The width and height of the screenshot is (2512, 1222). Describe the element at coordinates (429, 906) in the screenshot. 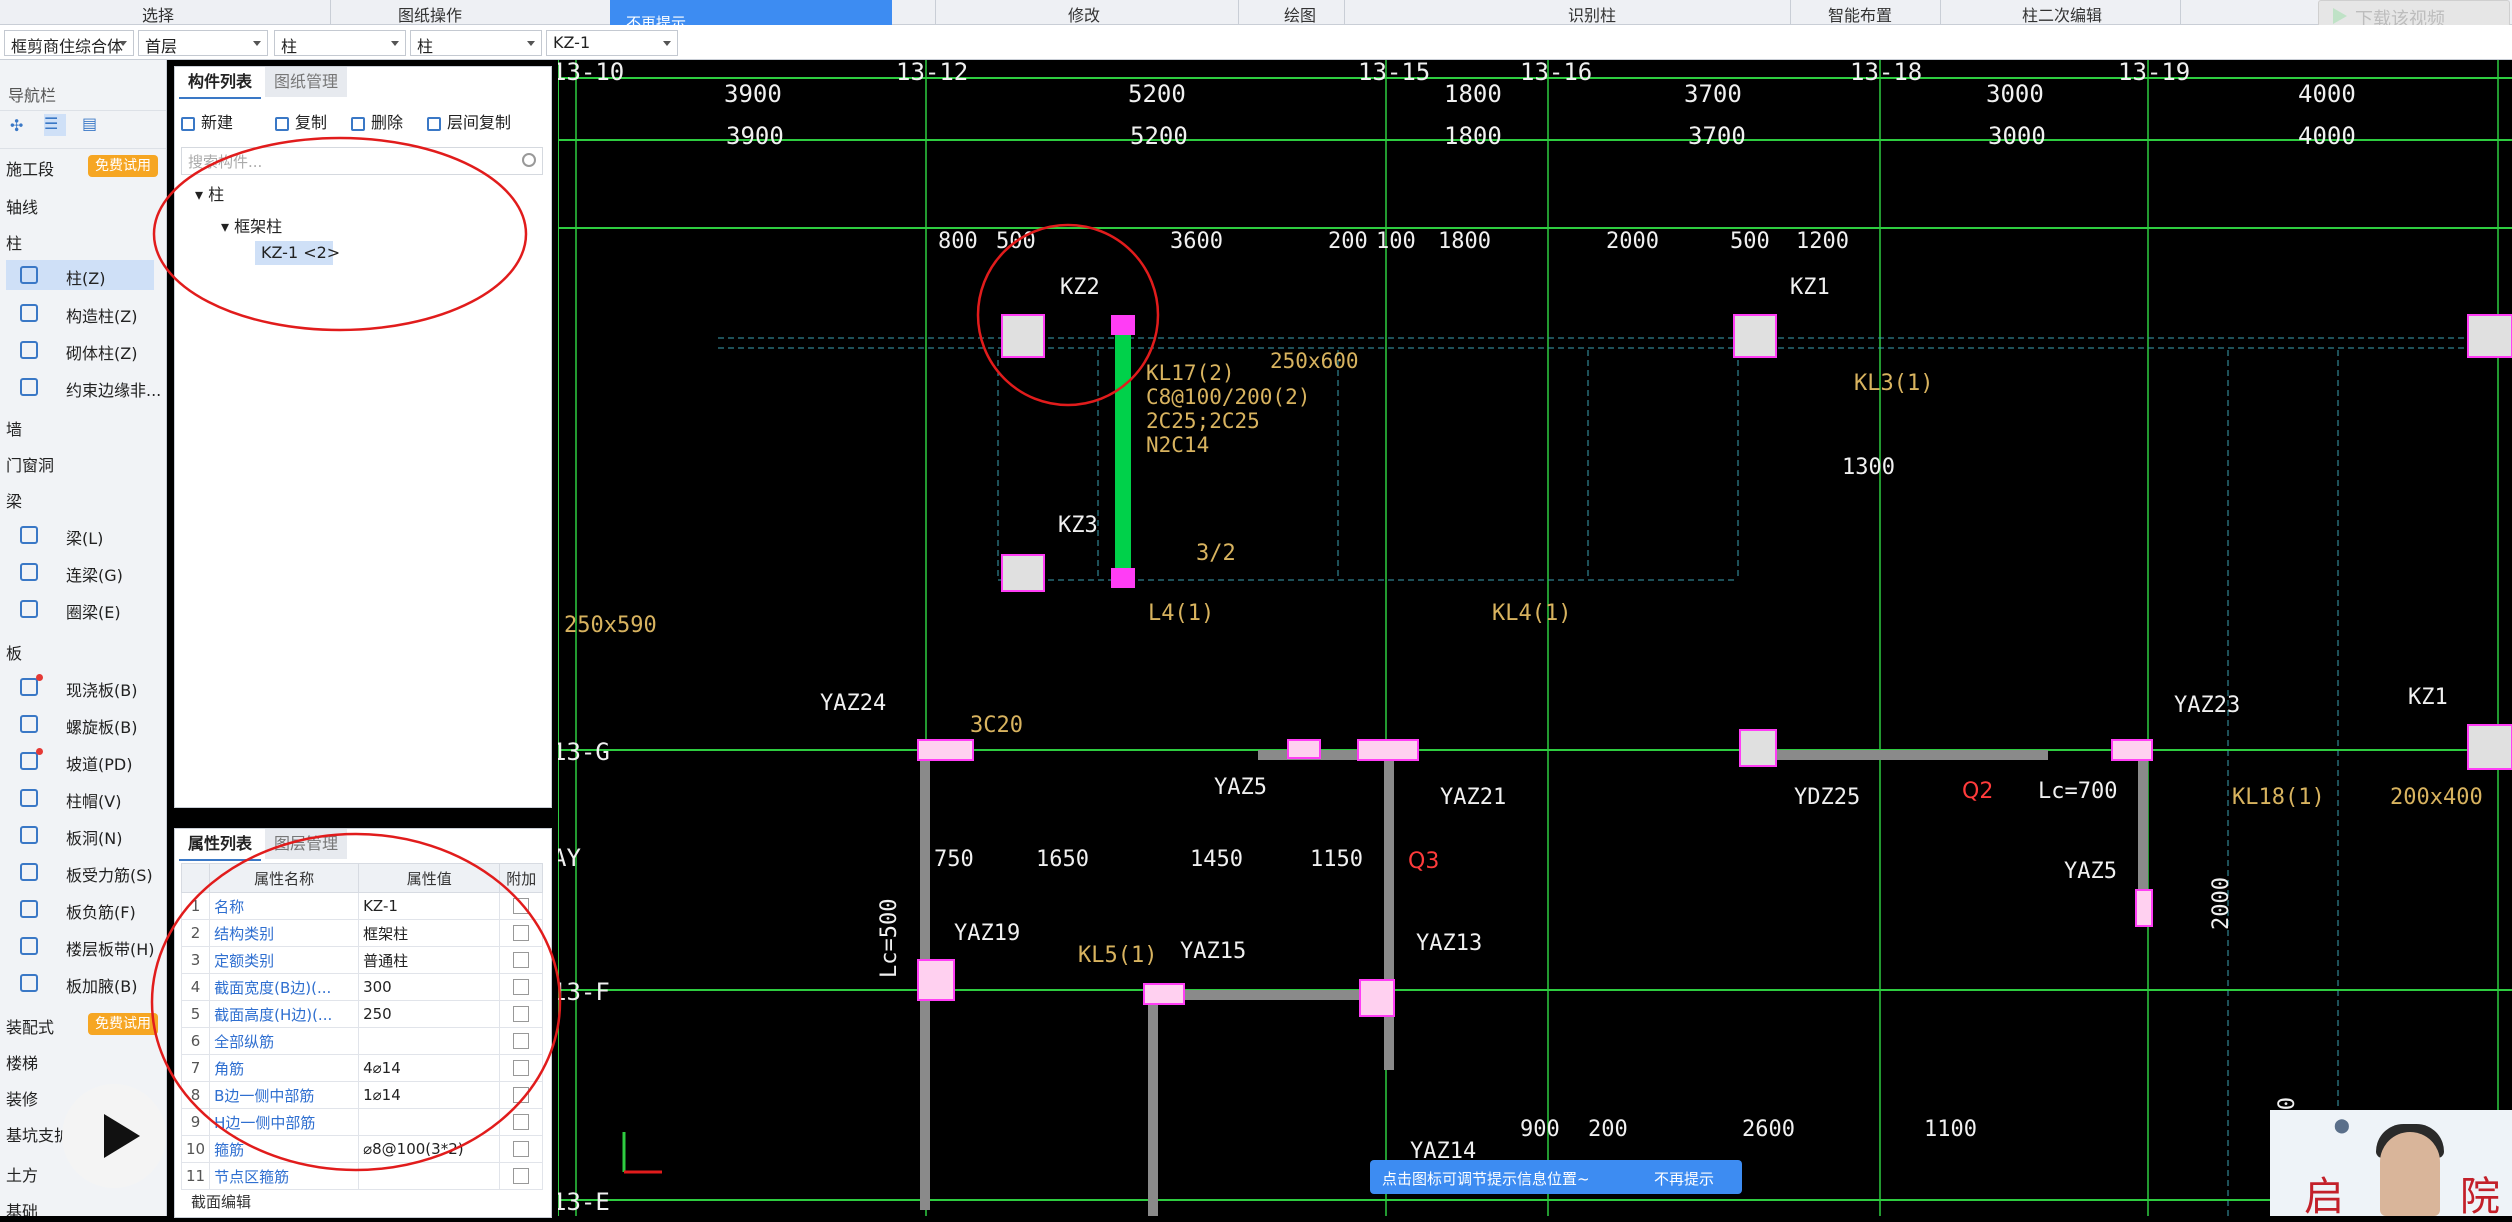

I see `property-value: KZ-1` at that location.